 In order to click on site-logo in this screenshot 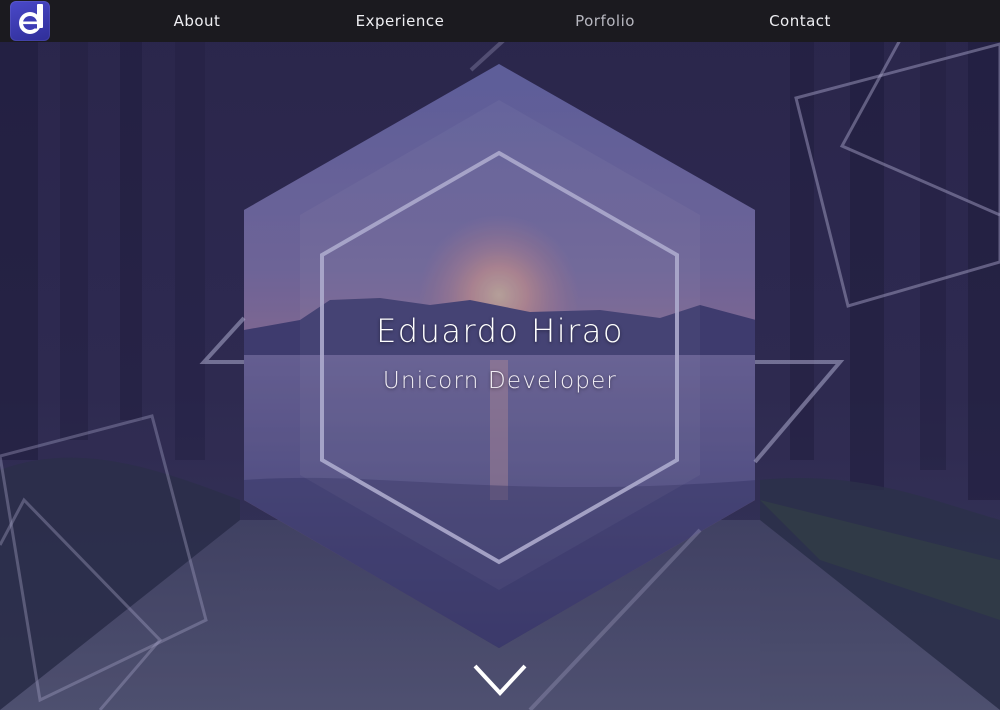, I will do `click(30, 21)`.